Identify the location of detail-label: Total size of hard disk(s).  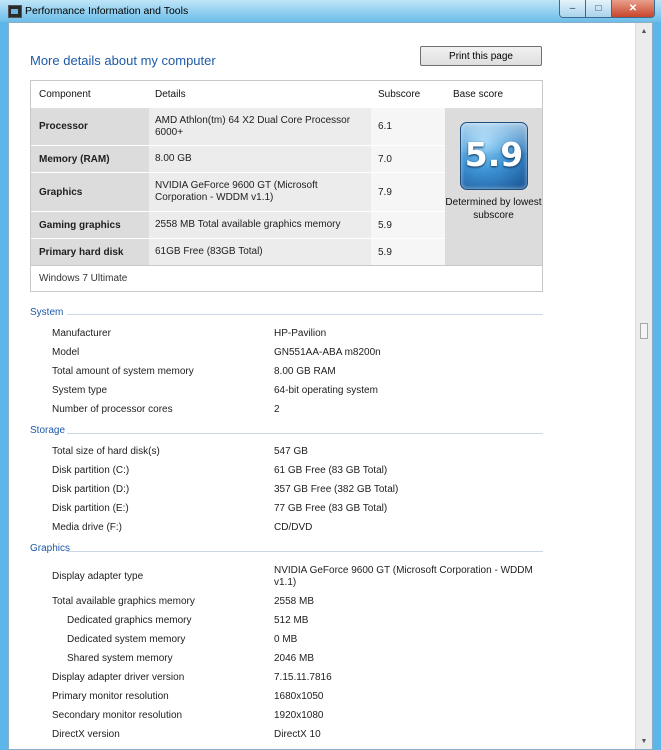
(106, 451).